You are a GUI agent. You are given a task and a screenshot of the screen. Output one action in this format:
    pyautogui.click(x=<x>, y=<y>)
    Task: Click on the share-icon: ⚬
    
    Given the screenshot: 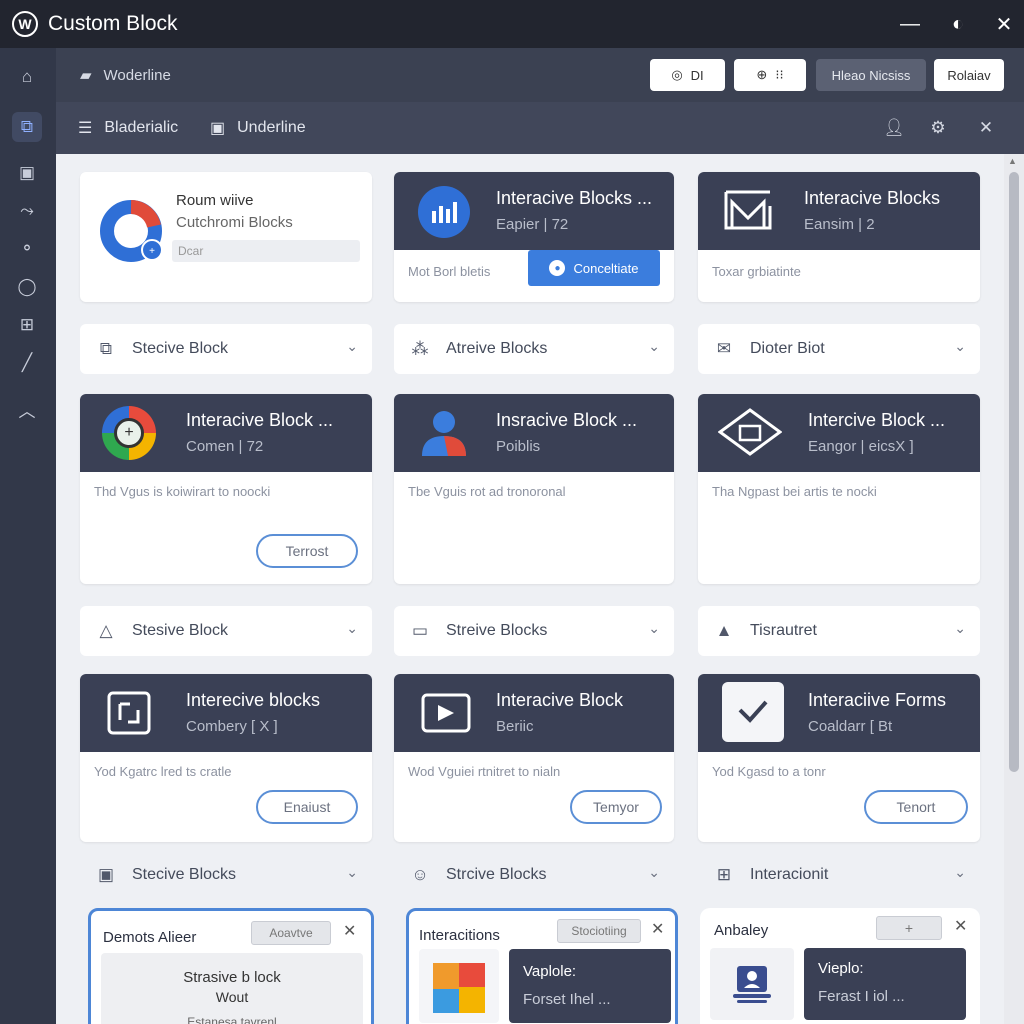 What is the action you would take?
    pyautogui.click(x=27, y=249)
    